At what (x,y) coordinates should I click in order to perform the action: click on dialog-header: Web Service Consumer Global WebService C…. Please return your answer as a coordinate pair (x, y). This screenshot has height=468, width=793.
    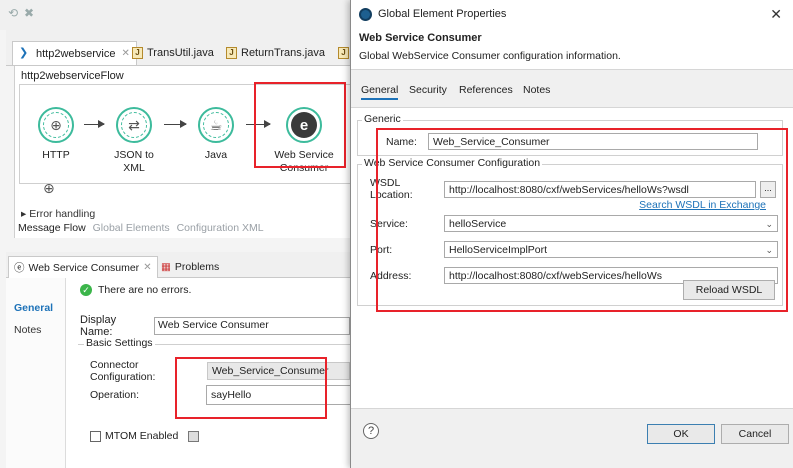
    Looking at the image, I should click on (572, 49).